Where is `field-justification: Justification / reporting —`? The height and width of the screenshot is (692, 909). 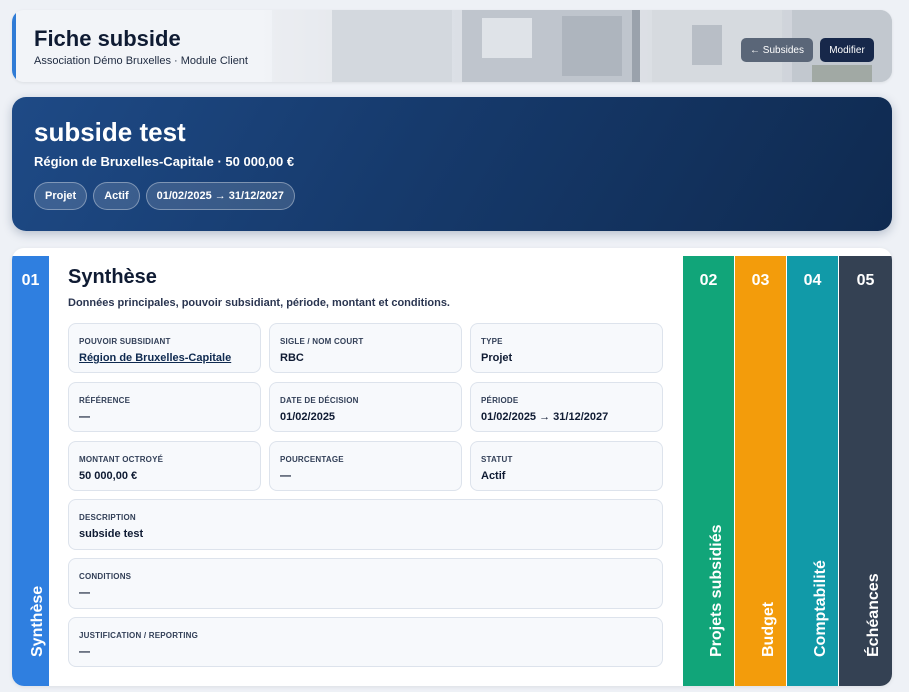 field-justification: Justification / reporting — is located at coordinates (365, 642).